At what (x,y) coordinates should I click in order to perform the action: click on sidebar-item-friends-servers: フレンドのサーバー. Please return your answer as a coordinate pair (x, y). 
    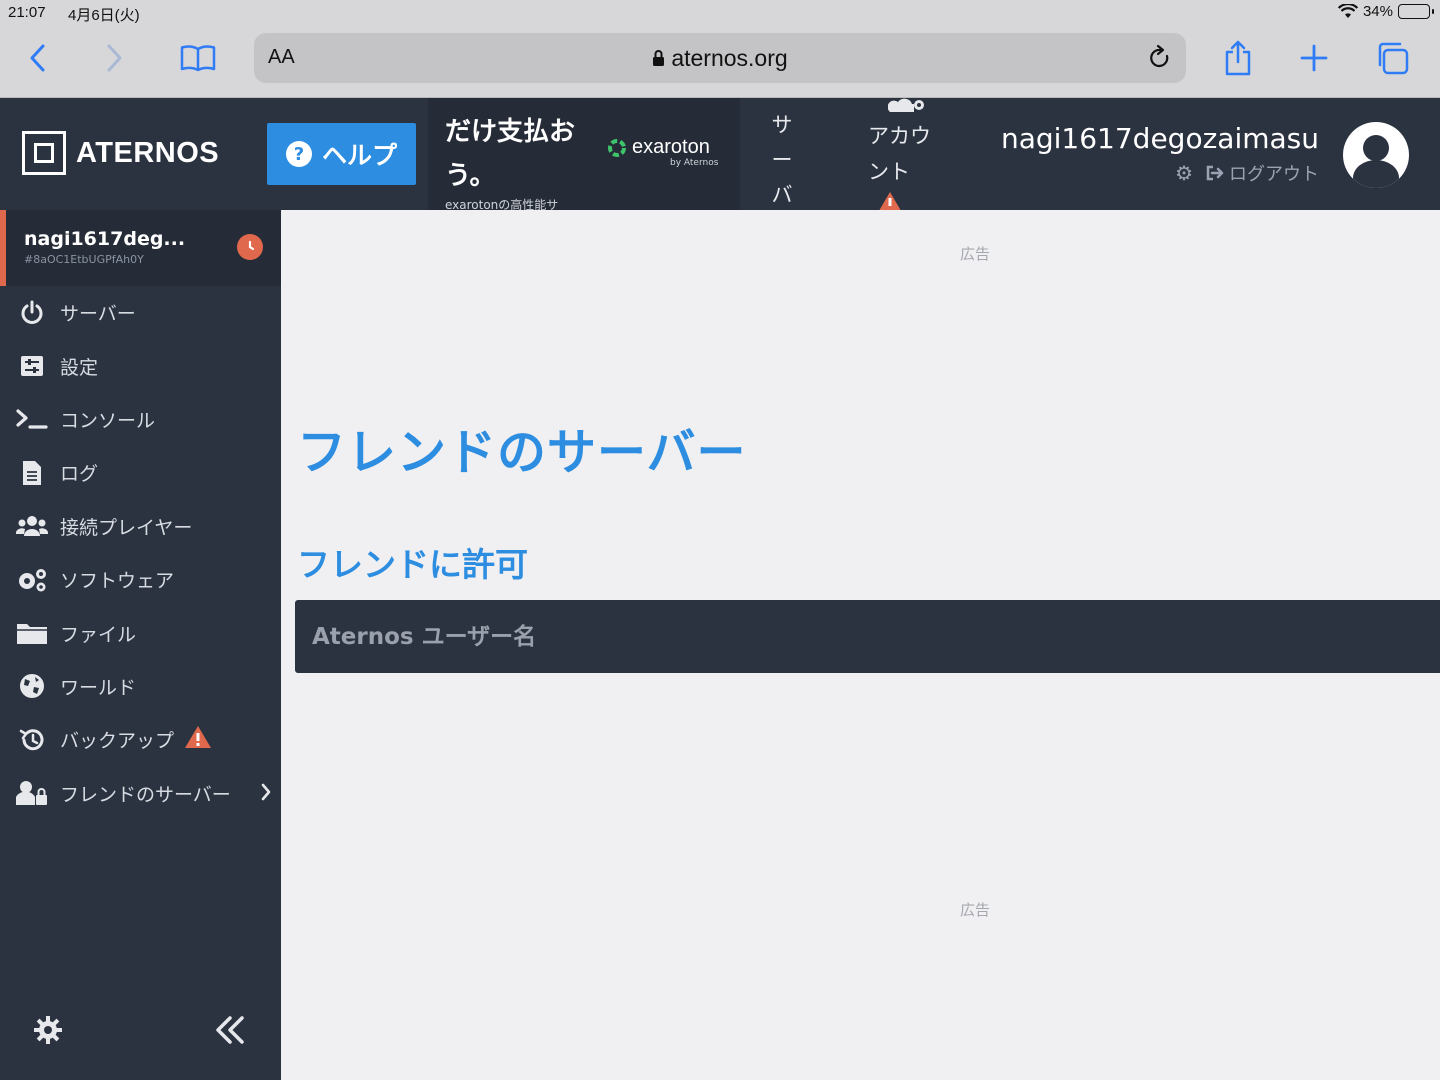
    Looking at the image, I should click on (140, 793).